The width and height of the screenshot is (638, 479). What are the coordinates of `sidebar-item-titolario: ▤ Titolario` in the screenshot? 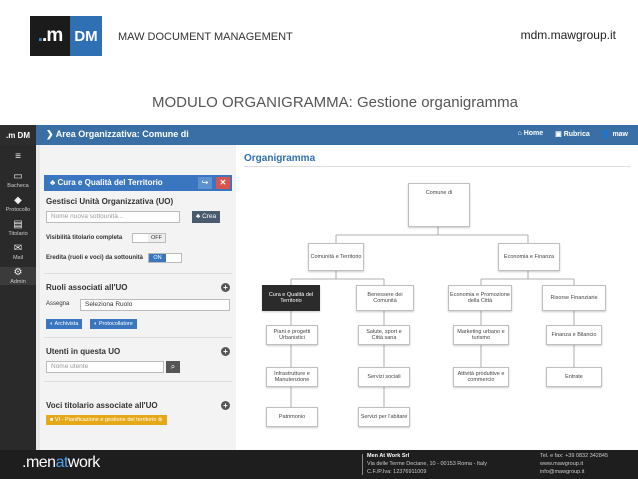 It's located at (18, 228).